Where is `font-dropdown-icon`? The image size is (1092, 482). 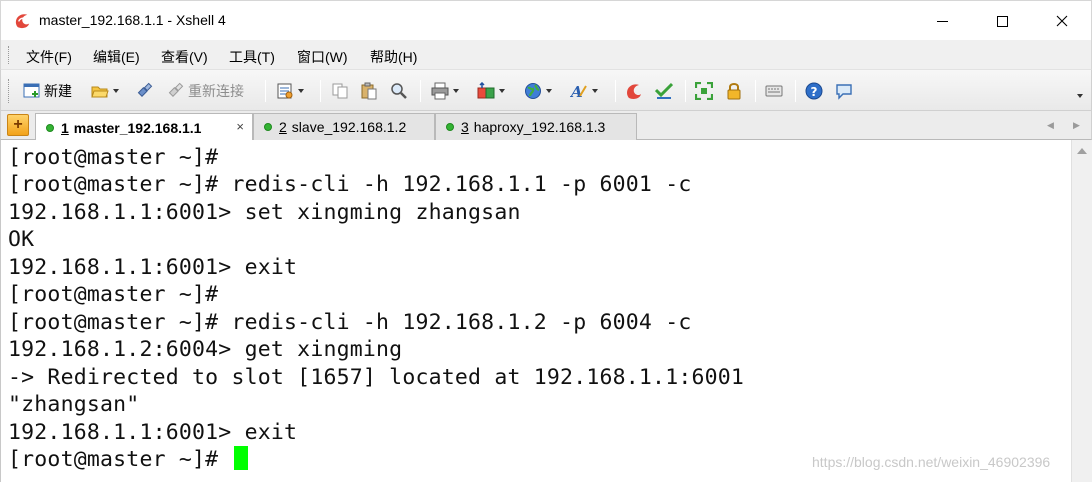
font-dropdown-icon is located at coordinates (595, 91).